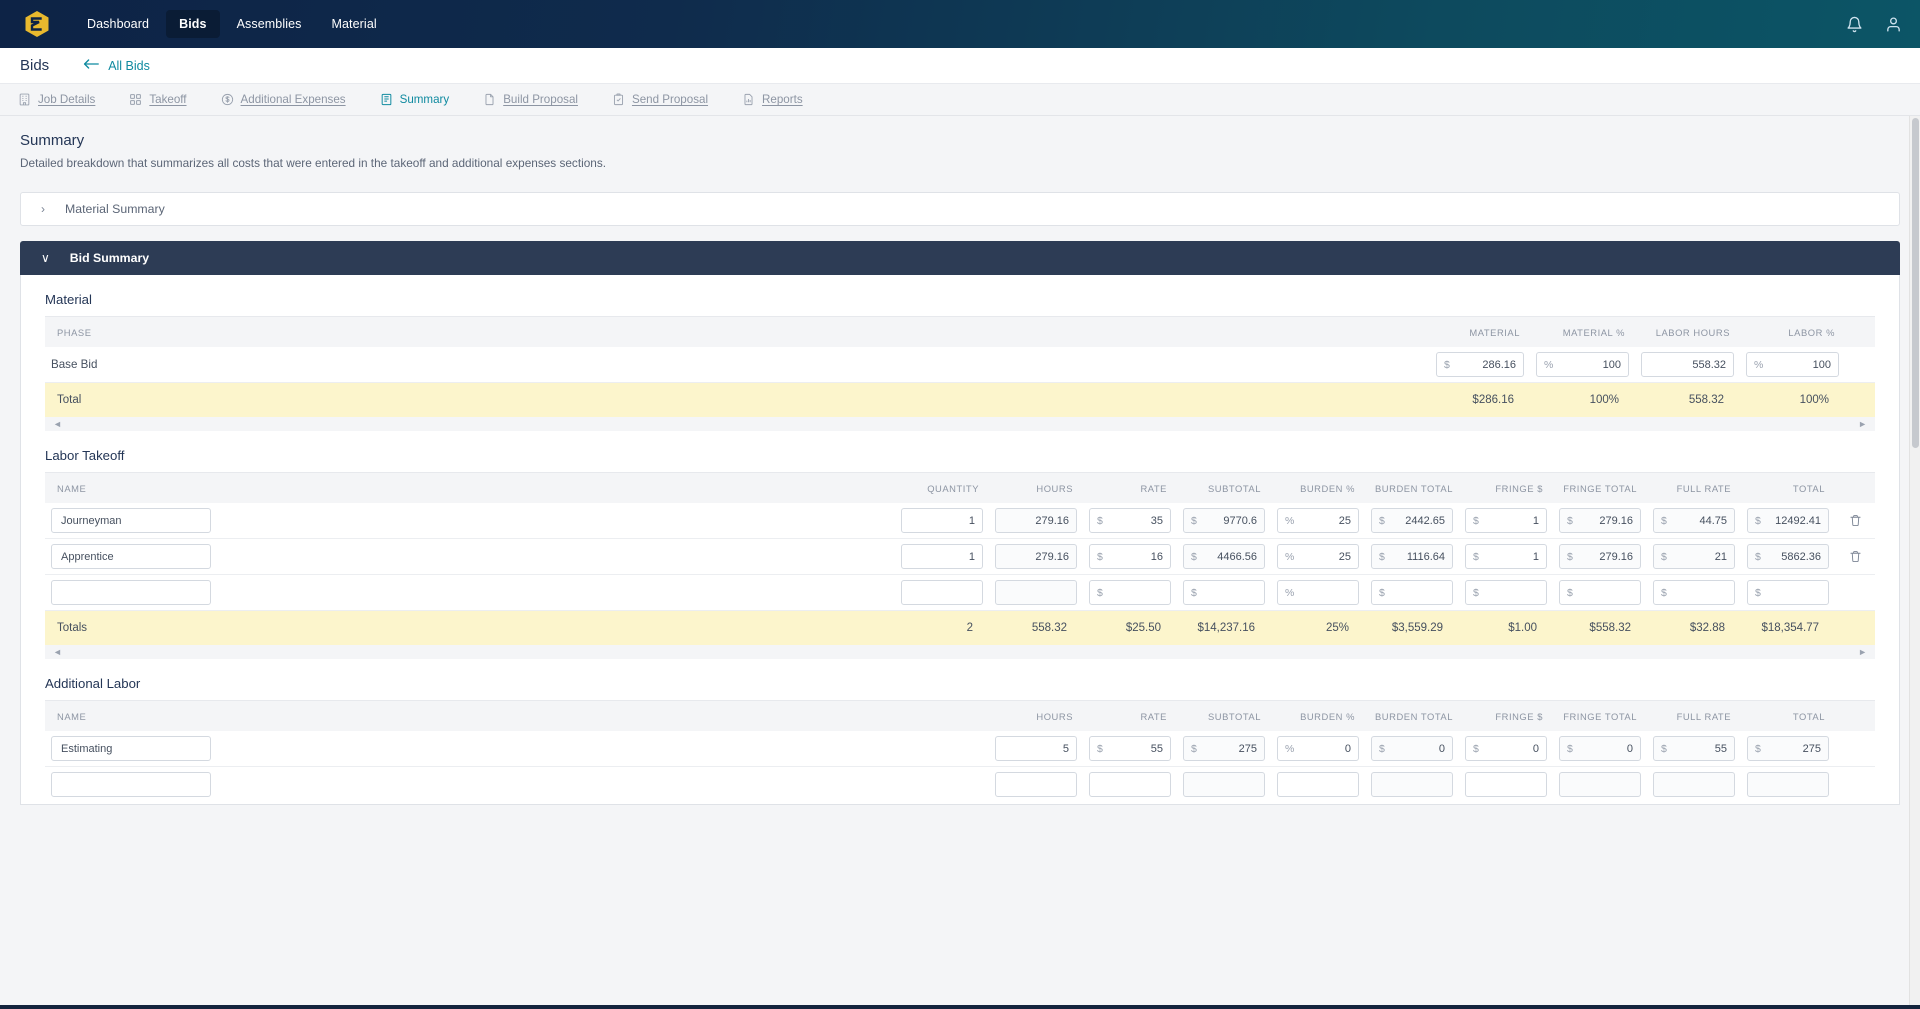 This screenshot has height=1009, width=1920. I want to click on labor-full-rate-input: $44.75, so click(1694, 520).